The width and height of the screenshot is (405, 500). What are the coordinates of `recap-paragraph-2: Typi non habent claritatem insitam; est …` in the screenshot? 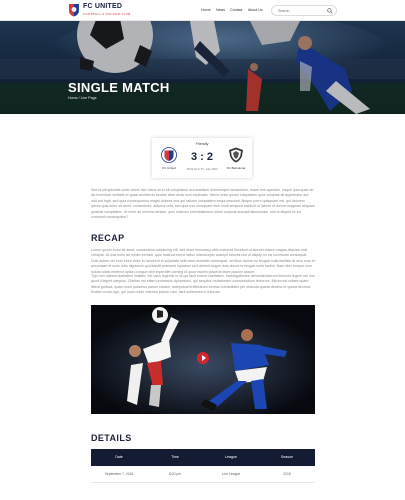 It's located at (203, 284).